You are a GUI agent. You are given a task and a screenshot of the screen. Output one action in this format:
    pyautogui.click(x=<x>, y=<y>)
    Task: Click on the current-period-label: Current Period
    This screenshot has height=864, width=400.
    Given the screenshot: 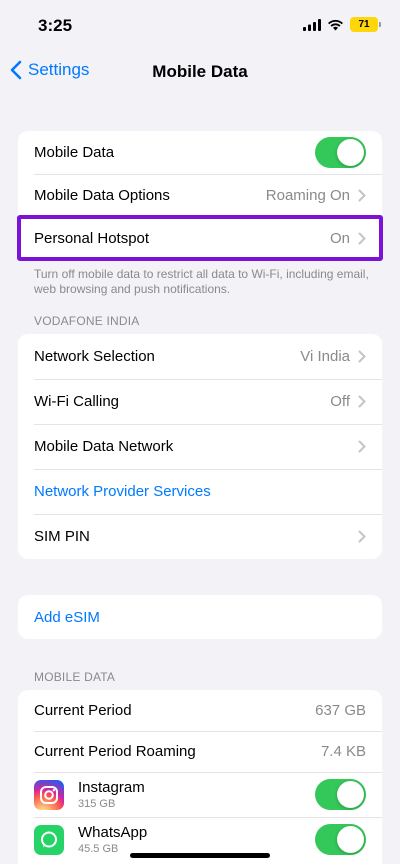 What is the action you would take?
    pyautogui.click(x=83, y=710)
    